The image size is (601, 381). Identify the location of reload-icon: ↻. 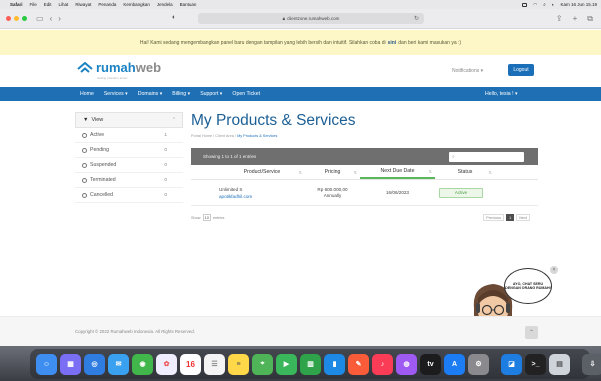
(416, 18).